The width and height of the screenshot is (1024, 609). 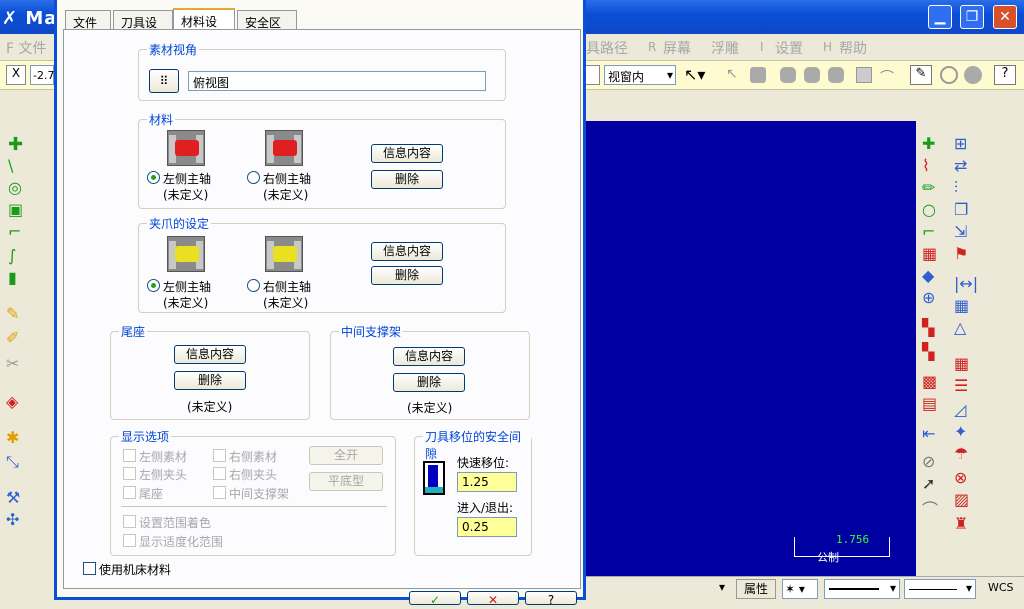 What do you see at coordinates (346, 481) in the screenshot?
I see `flat-button: 平底型` at bounding box center [346, 481].